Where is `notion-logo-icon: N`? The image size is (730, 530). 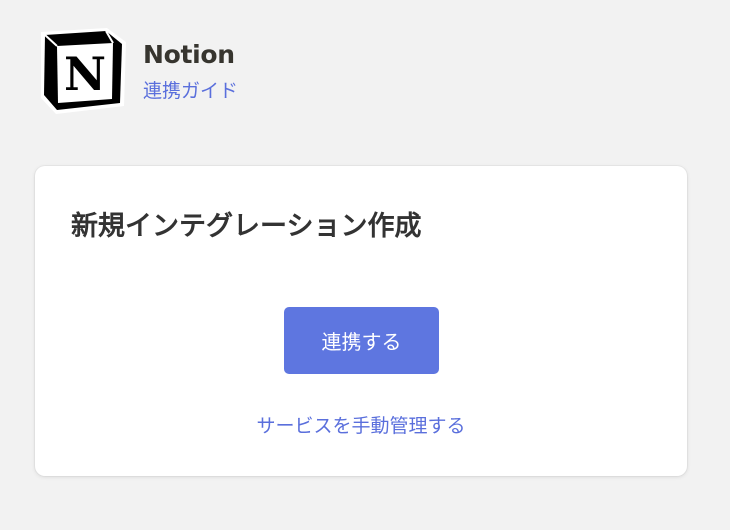 notion-logo-icon: N is located at coordinates (83, 71).